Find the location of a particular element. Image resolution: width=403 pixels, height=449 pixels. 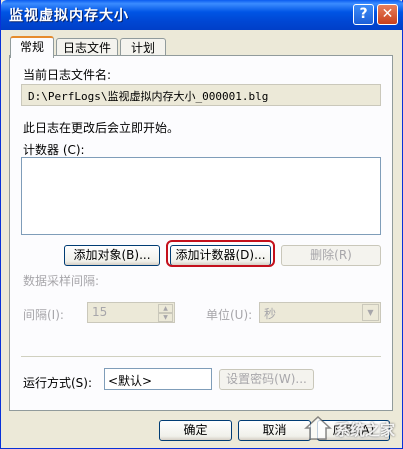

chevron-down-icon: ▼ is located at coordinates (370, 312).